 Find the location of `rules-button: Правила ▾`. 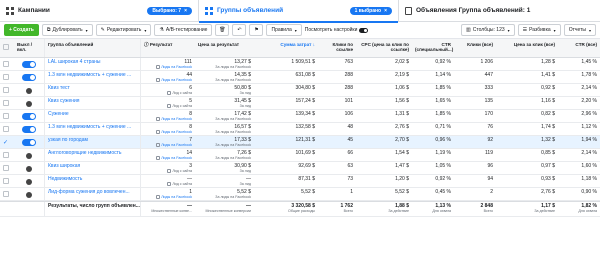

rules-button: Правила ▾ is located at coordinates (284, 30).